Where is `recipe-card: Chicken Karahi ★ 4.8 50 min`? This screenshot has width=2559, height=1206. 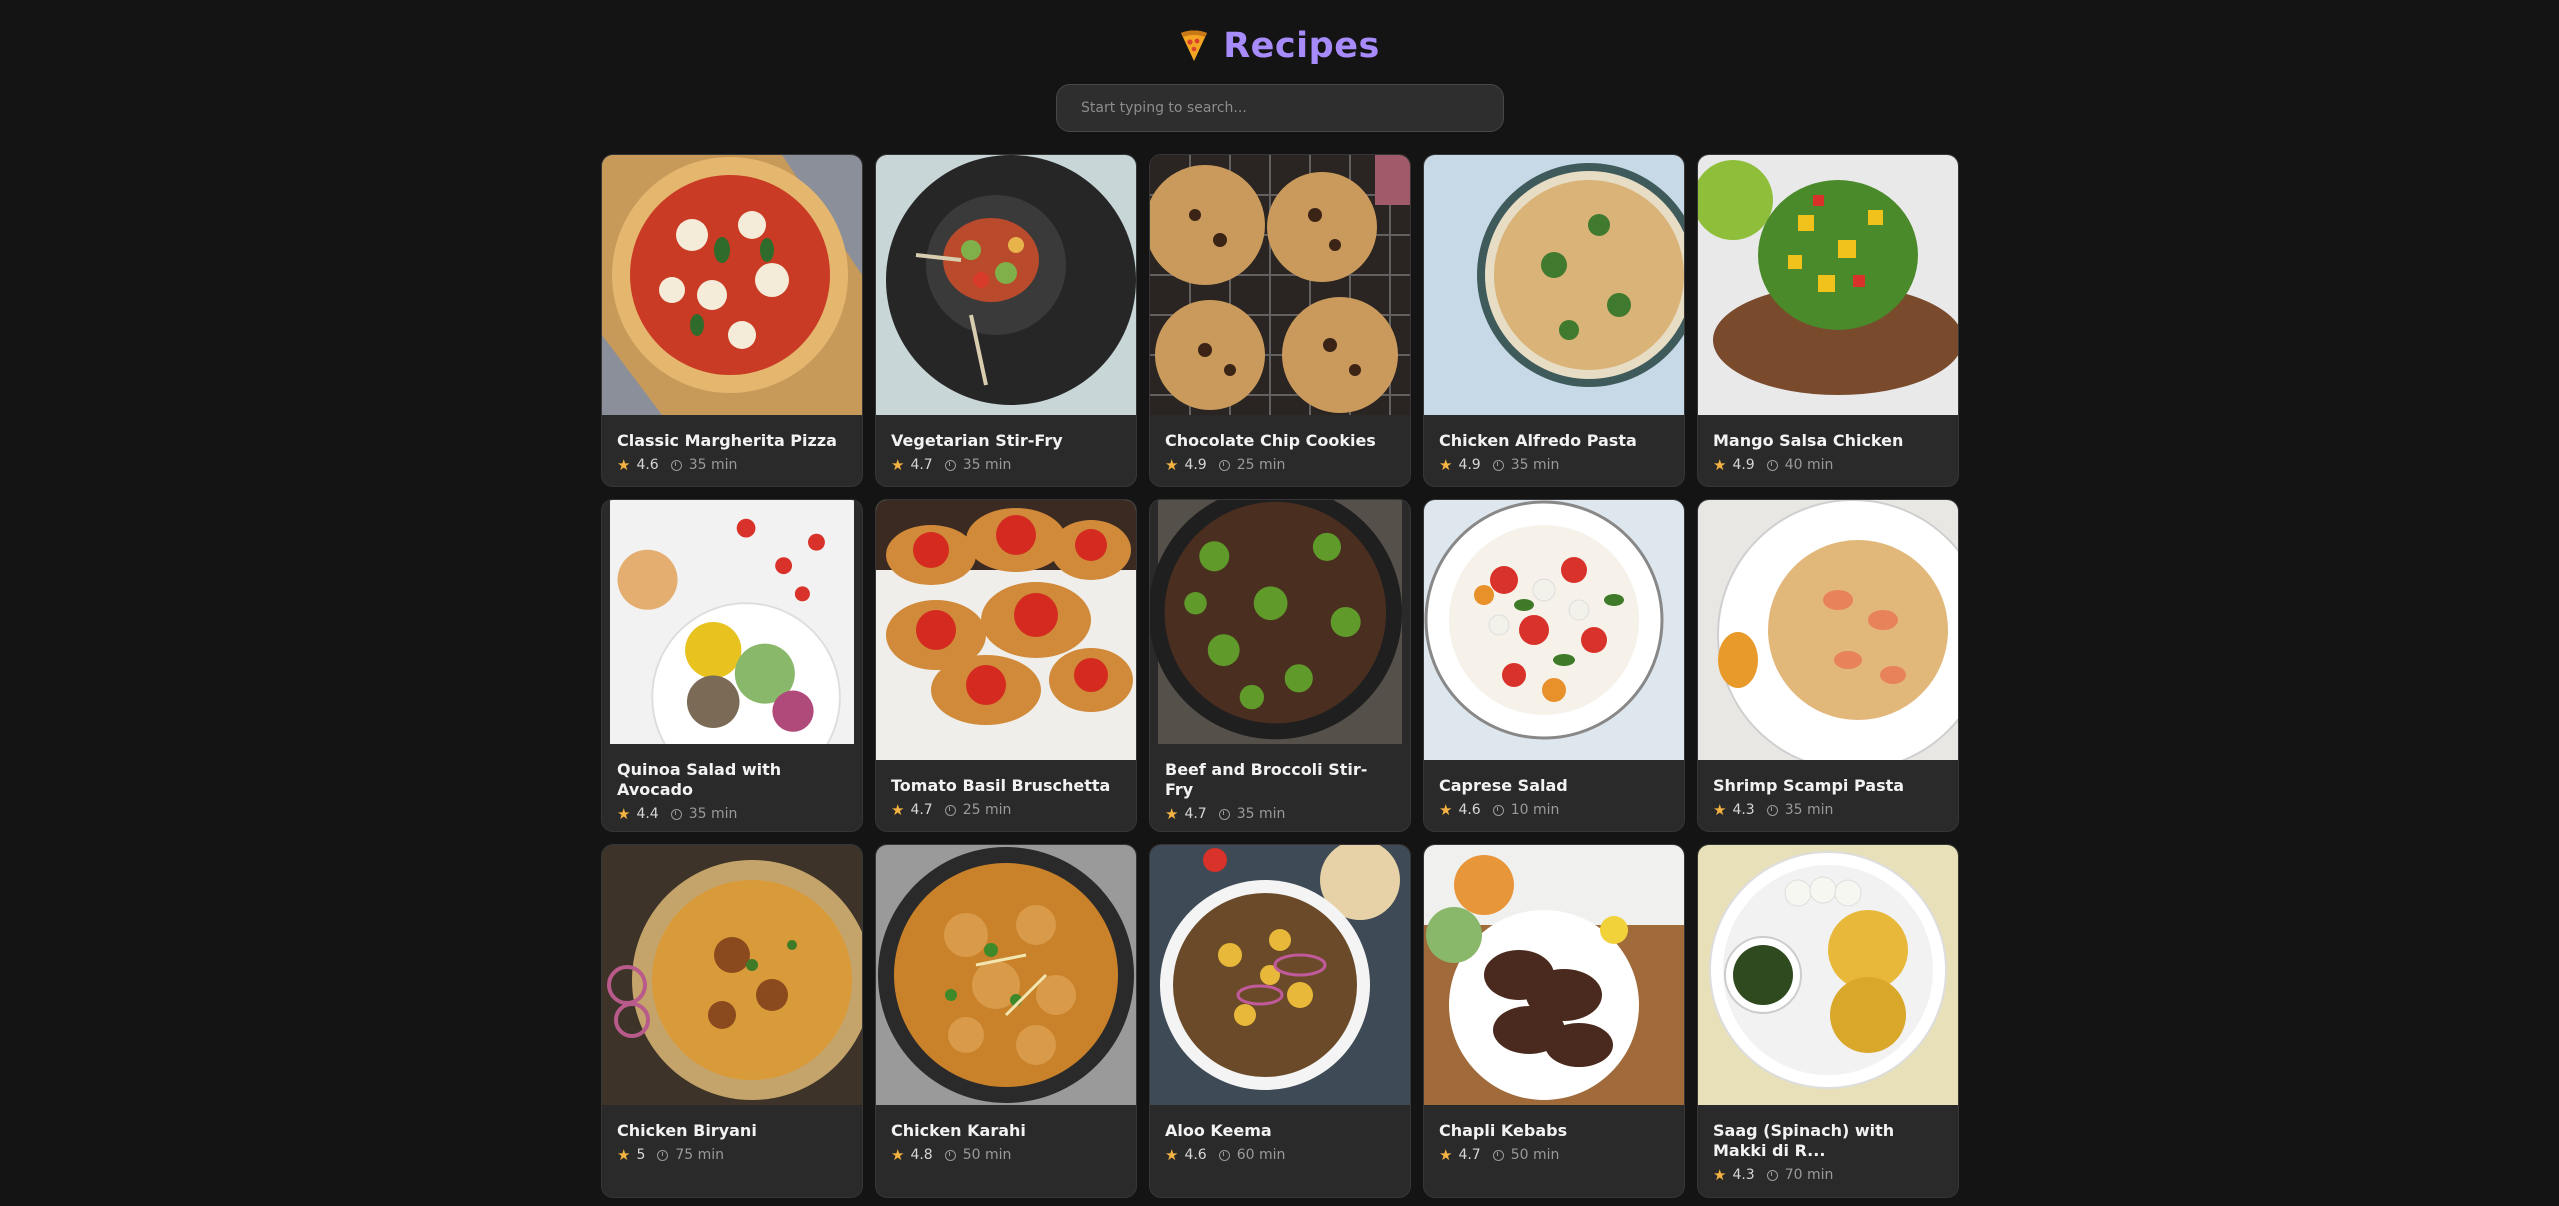
recipe-card: Chicken Karahi ★ 4.8 50 min is located at coordinates (1006, 1021).